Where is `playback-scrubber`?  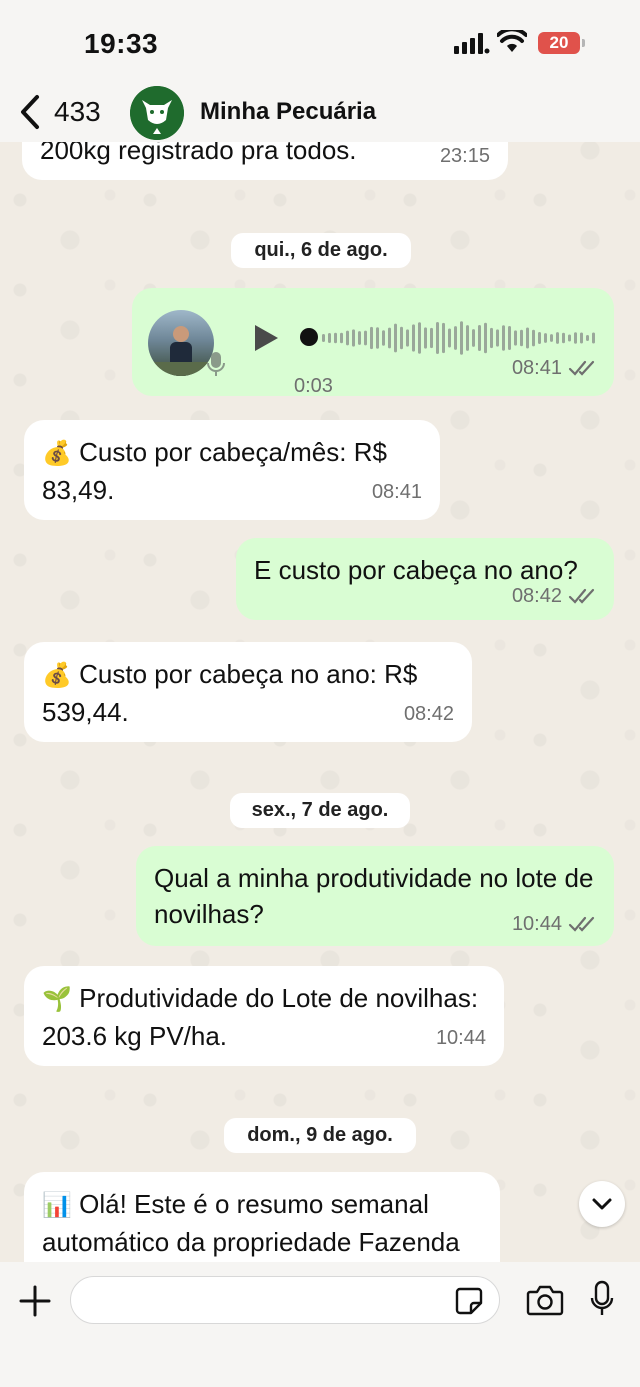 playback-scrubber is located at coordinates (309, 337).